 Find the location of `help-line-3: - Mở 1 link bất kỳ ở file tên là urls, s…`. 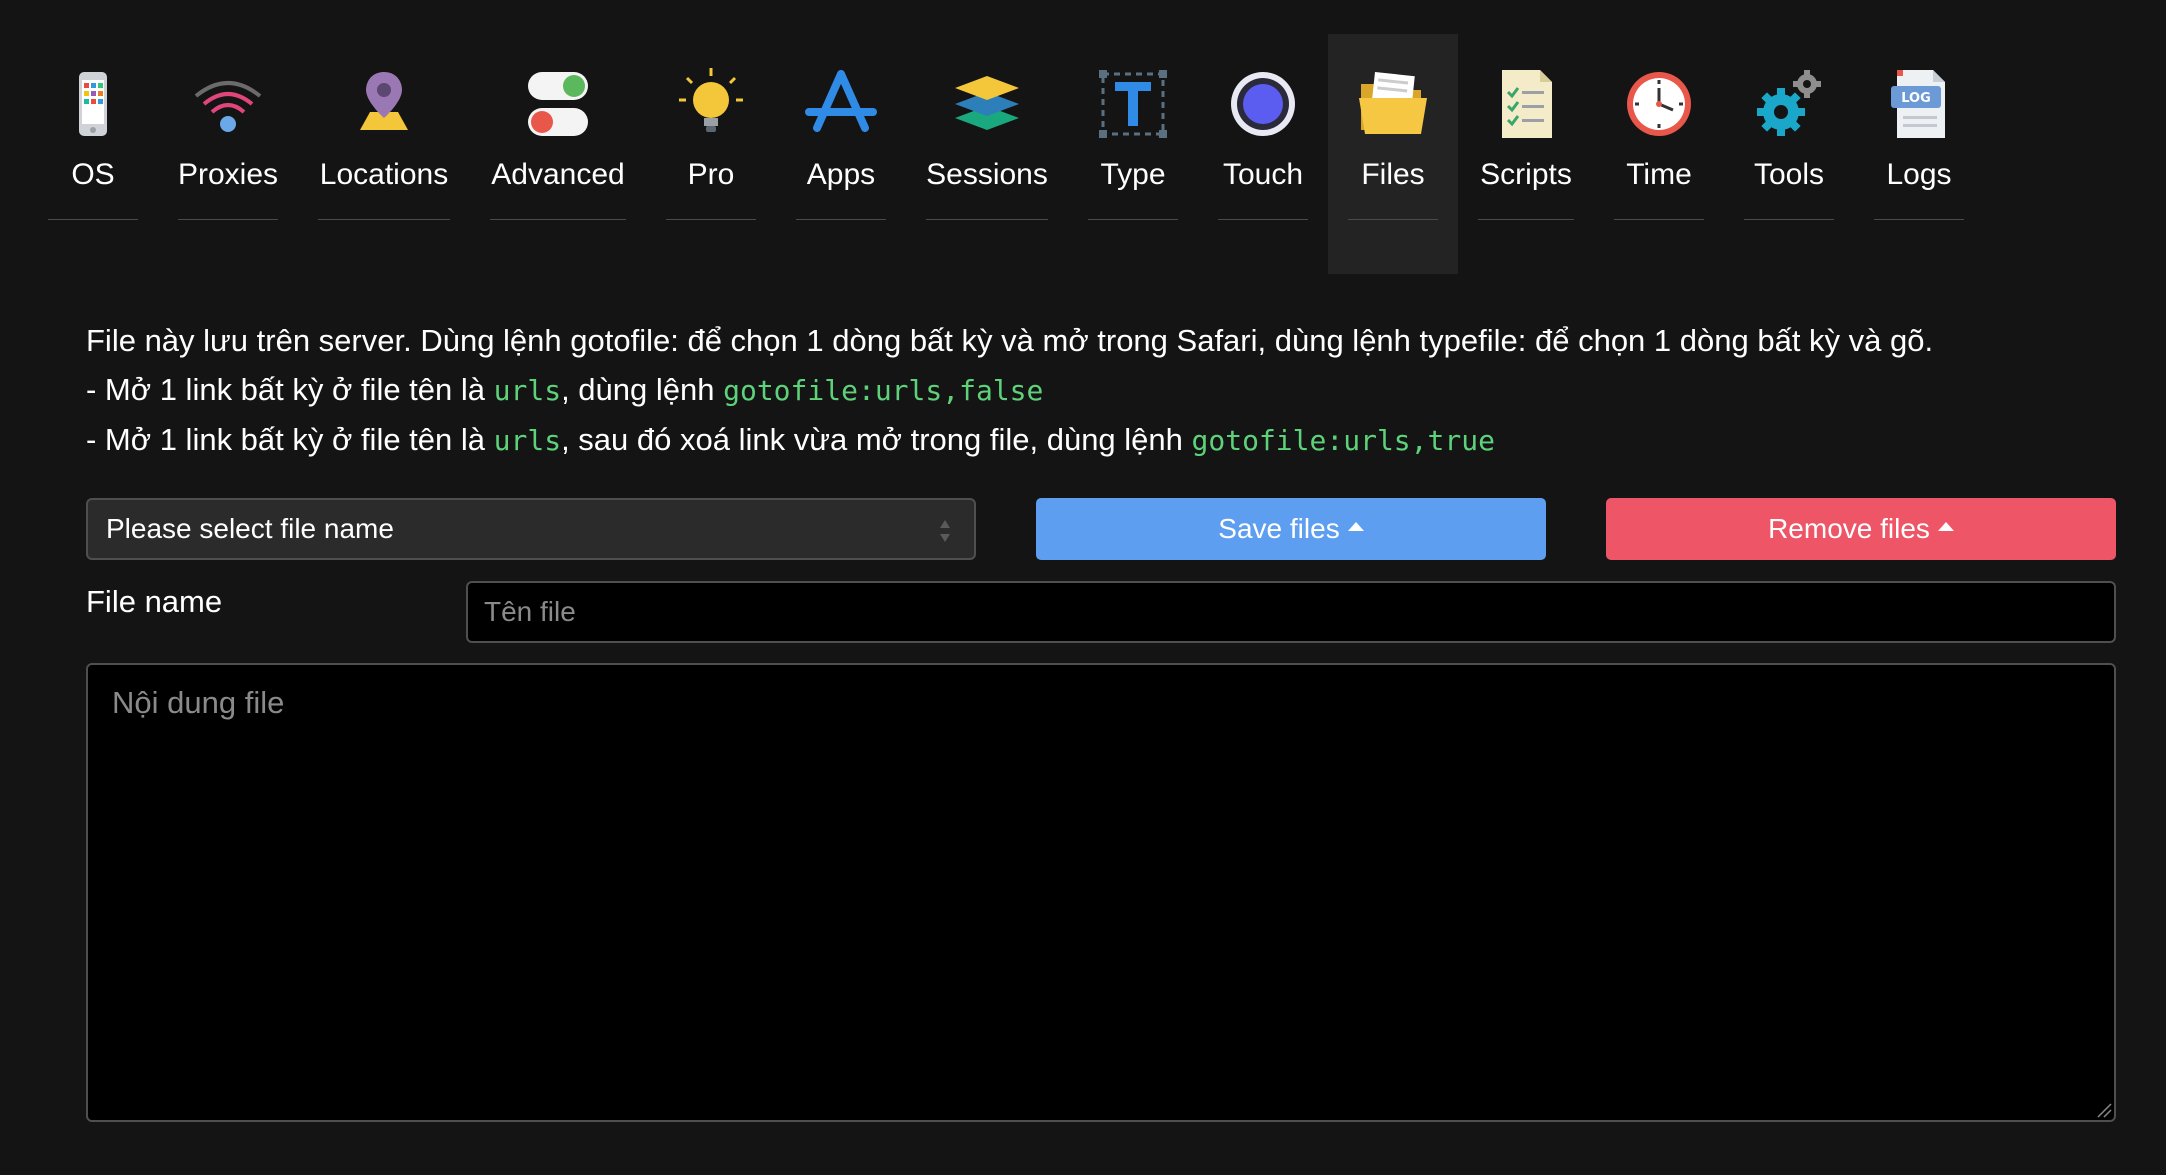

help-line-3: - Mở 1 link bất kỳ ở file tên là urls, s… is located at coordinates (1009, 440).